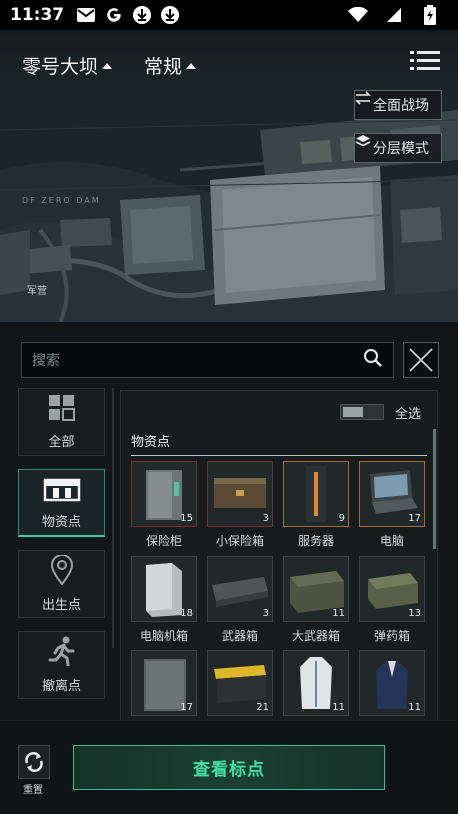 Image resolution: width=458 pixels, height=814 pixels. I want to click on item-label: 小保险箱, so click(239, 541).